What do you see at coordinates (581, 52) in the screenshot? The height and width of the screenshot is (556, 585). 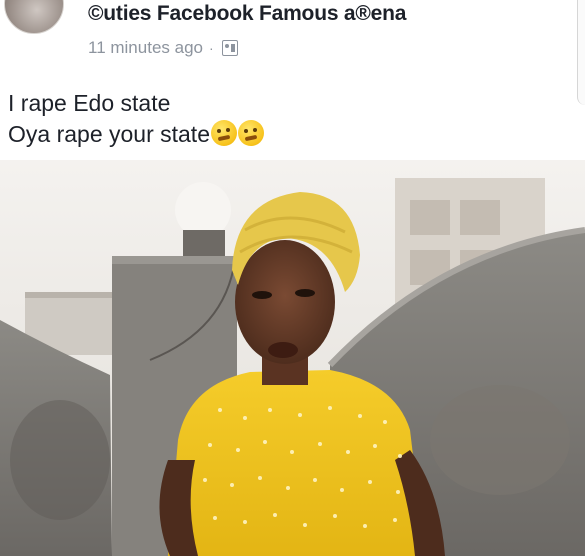 I see `scrollbar-edge` at bounding box center [581, 52].